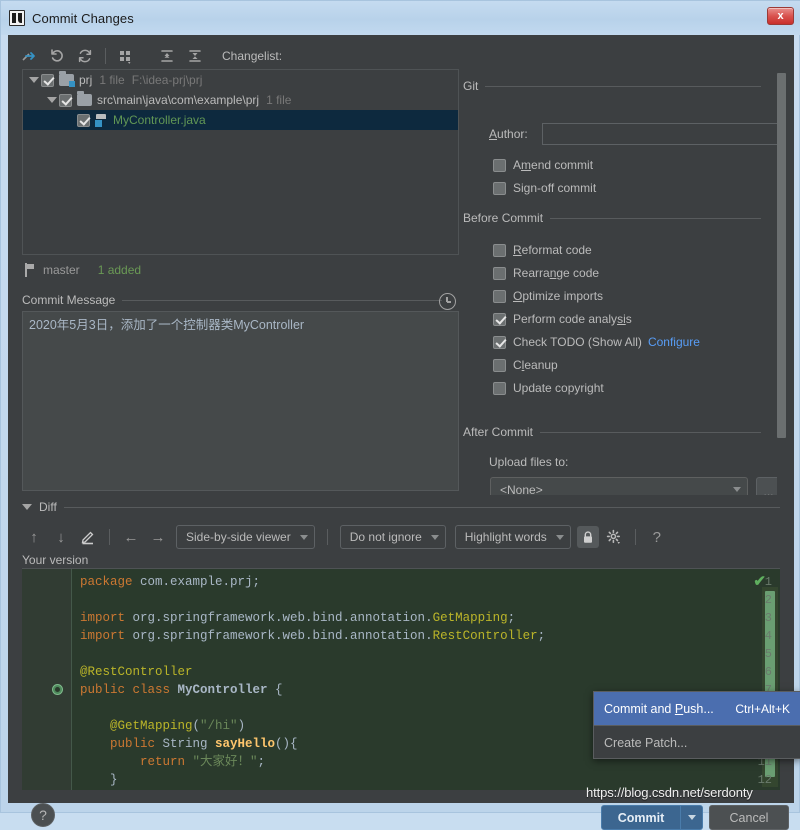 This screenshot has width=800, height=830. I want to click on branch-added-count: 1 added, so click(119, 270).